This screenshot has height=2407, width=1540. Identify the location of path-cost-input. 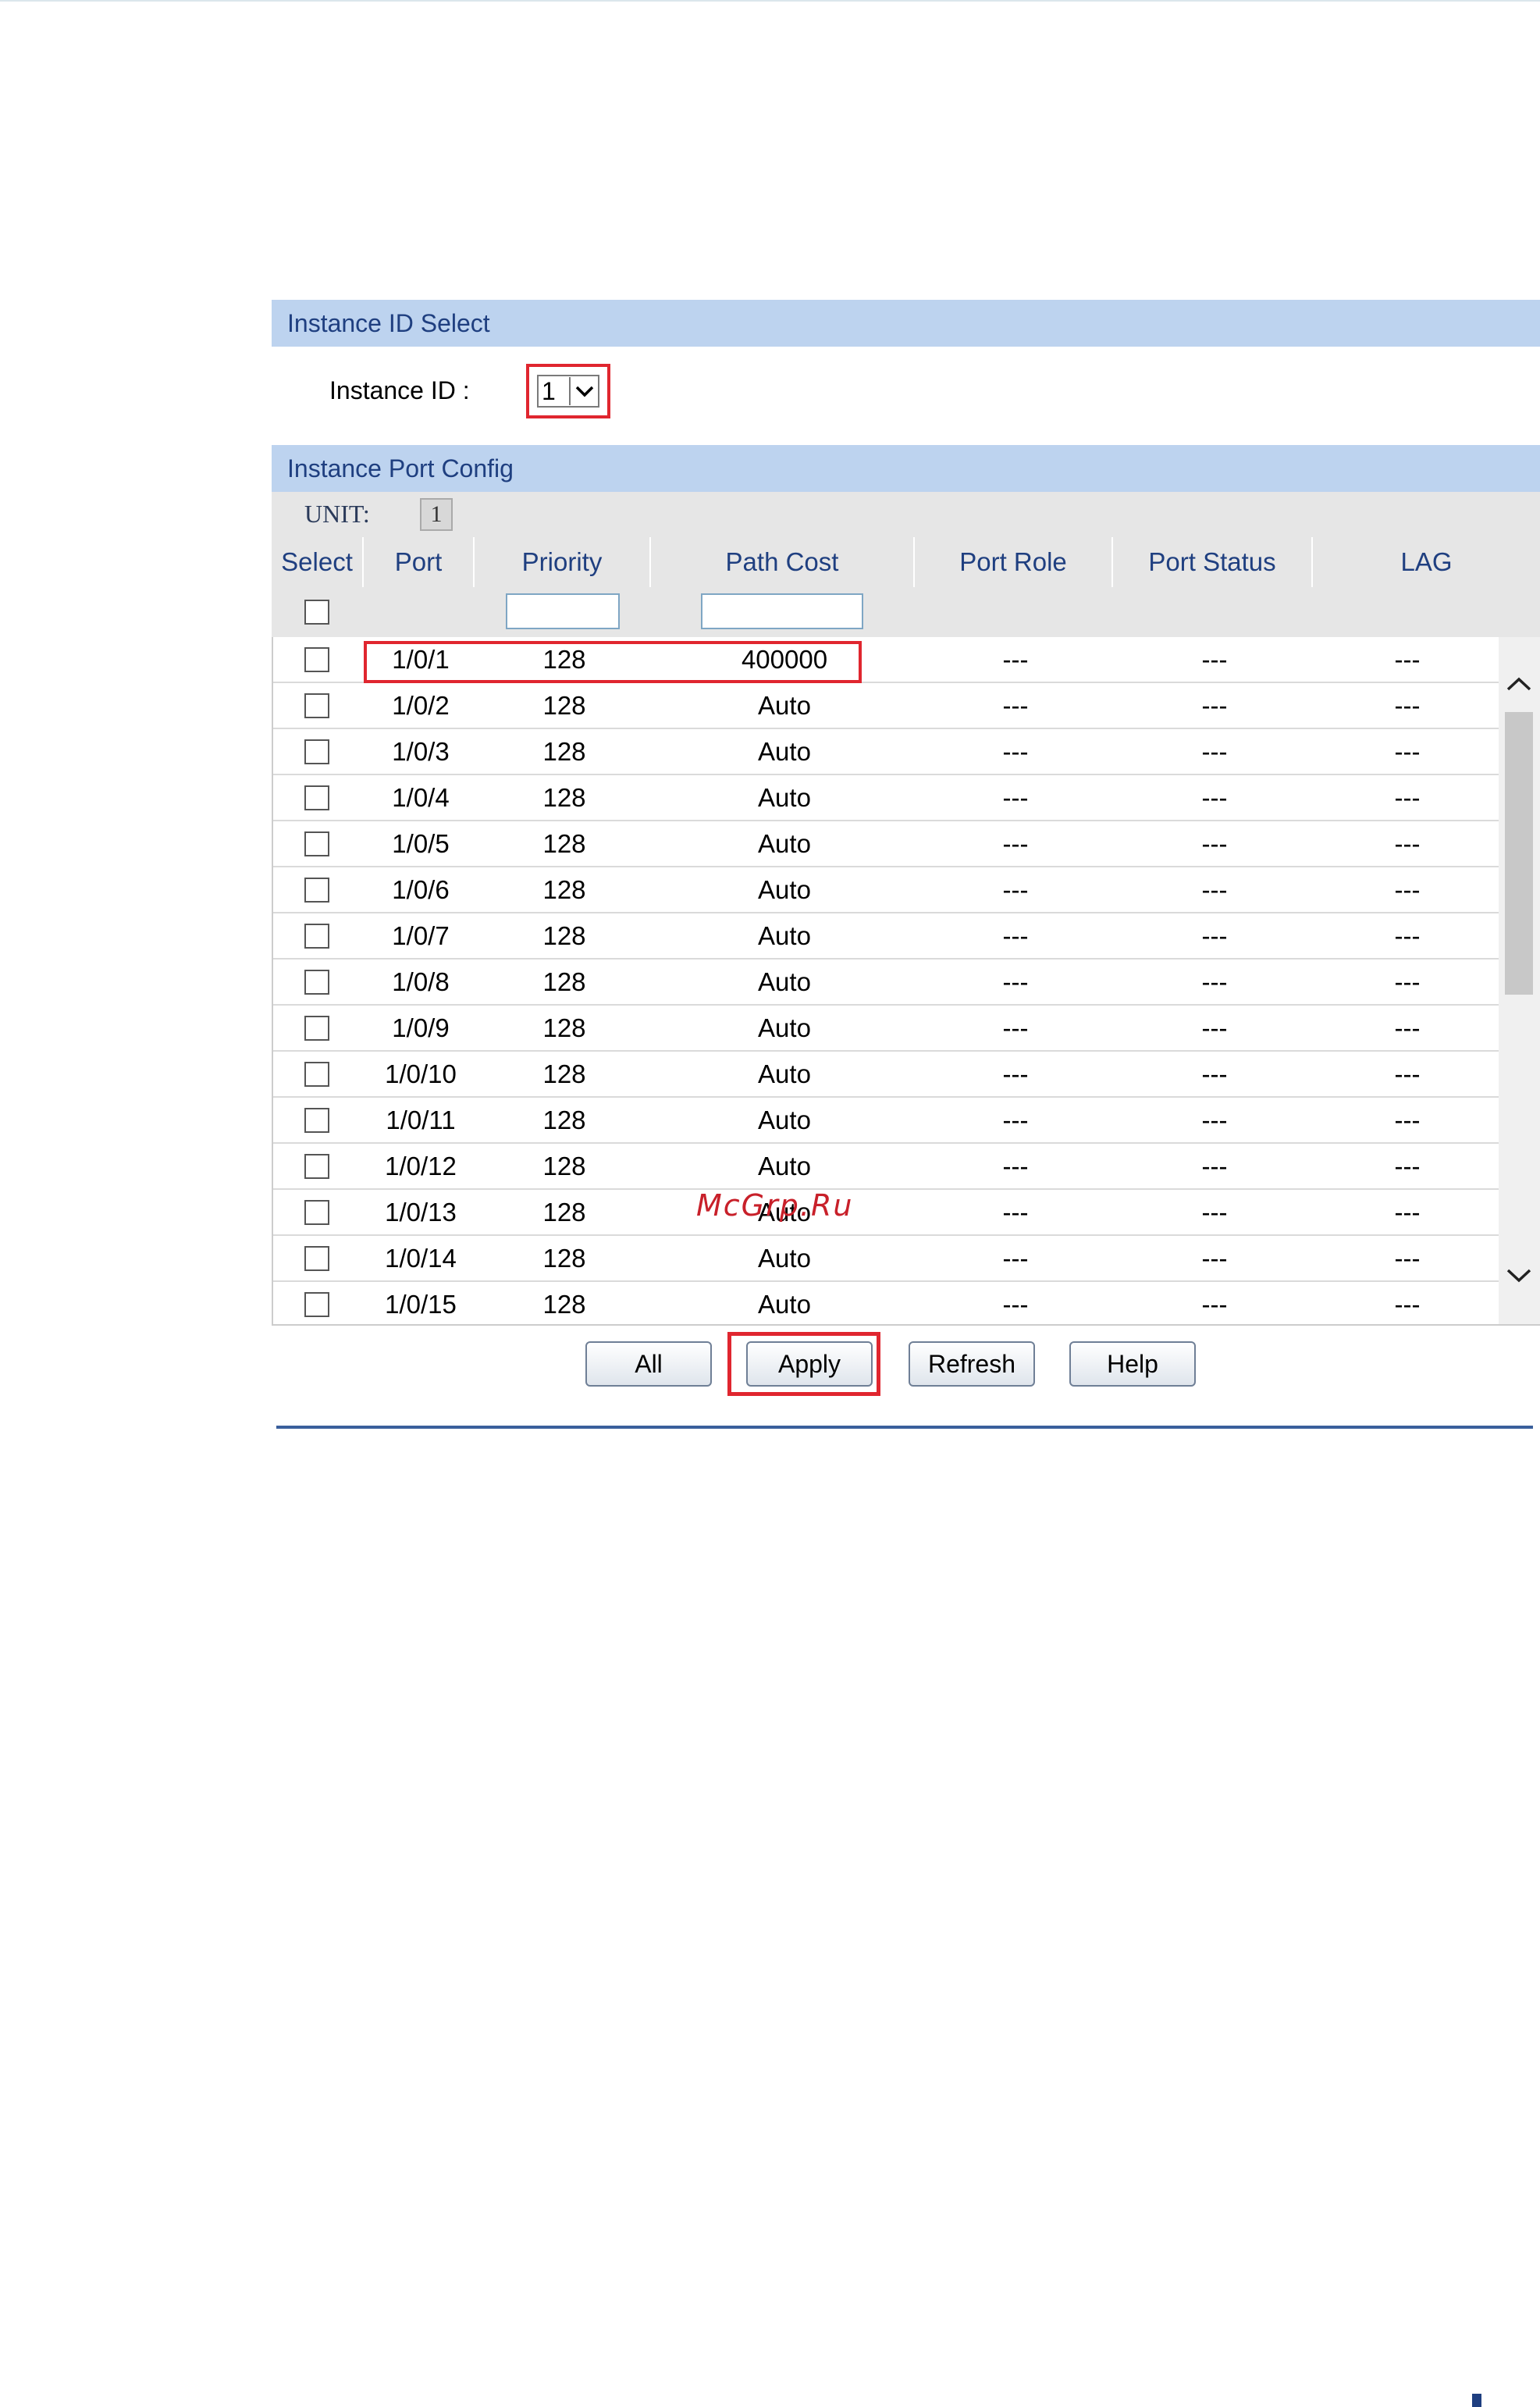
(782, 611).